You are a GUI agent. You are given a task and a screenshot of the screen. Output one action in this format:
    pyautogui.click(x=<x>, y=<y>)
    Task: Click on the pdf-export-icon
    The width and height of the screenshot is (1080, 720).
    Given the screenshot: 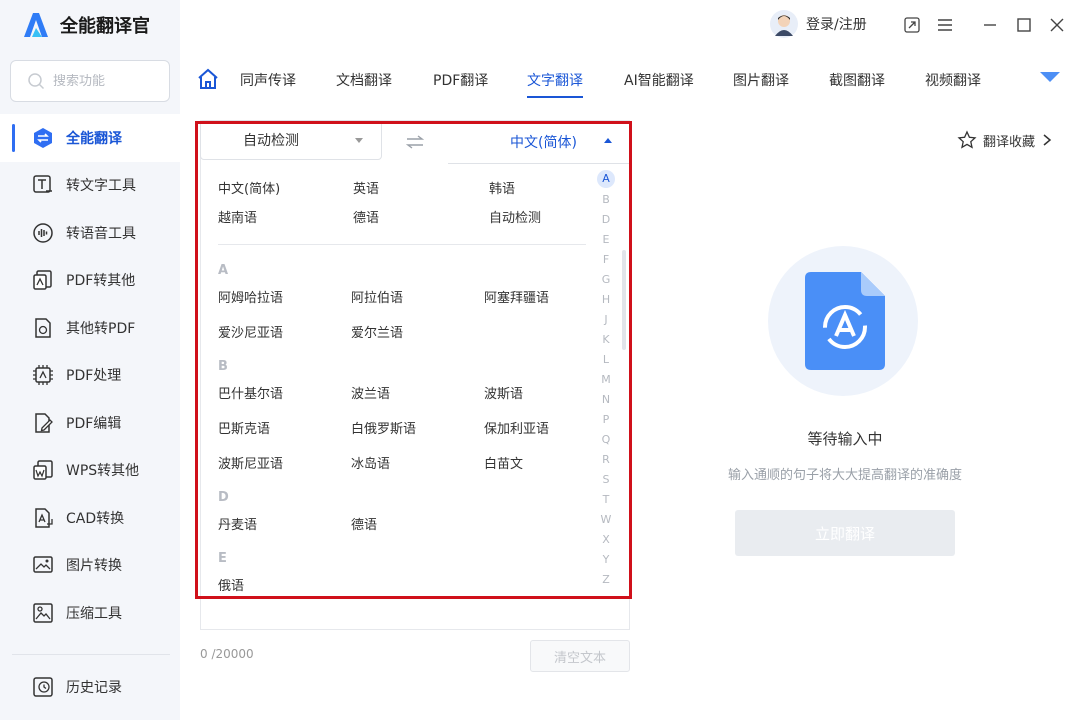 What is the action you would take?
    pyautogui.click(x=42, y=280)
    